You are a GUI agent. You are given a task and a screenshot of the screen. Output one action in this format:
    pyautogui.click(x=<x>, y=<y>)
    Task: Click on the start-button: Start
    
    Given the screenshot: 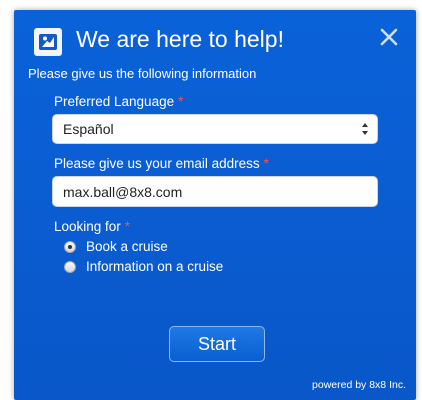 What is the action you would take?
    pyautogui.click(x=217, y=344)
    